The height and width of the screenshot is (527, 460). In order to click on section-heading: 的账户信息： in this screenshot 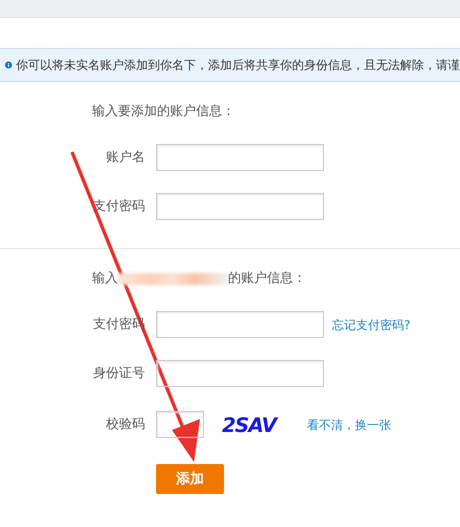, I will do `click(267, 279)`.